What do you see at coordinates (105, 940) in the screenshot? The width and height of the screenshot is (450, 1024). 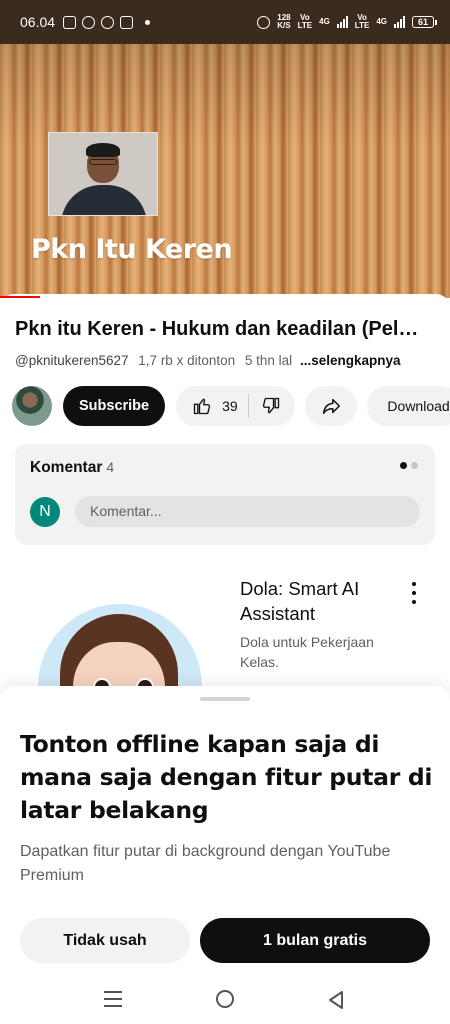 I see `dismiss-button: Tidak usah` at bounding box center [105, 940].